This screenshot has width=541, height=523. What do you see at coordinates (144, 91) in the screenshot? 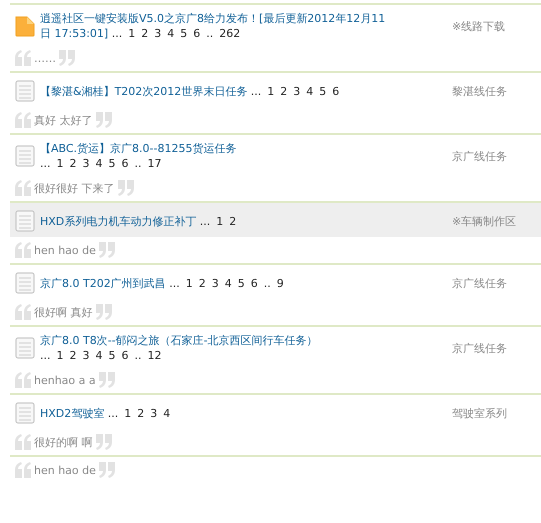
I see `thread-title: 【黎湛&湘桂】T202次2012世界末日任务` at bounding box center [144, 91].